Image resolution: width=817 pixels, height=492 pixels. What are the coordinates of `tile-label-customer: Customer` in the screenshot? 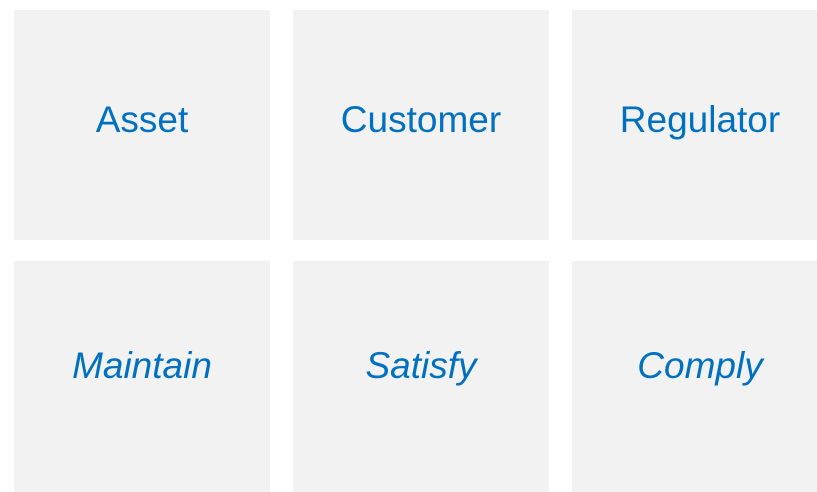 It's located at (421, 119).